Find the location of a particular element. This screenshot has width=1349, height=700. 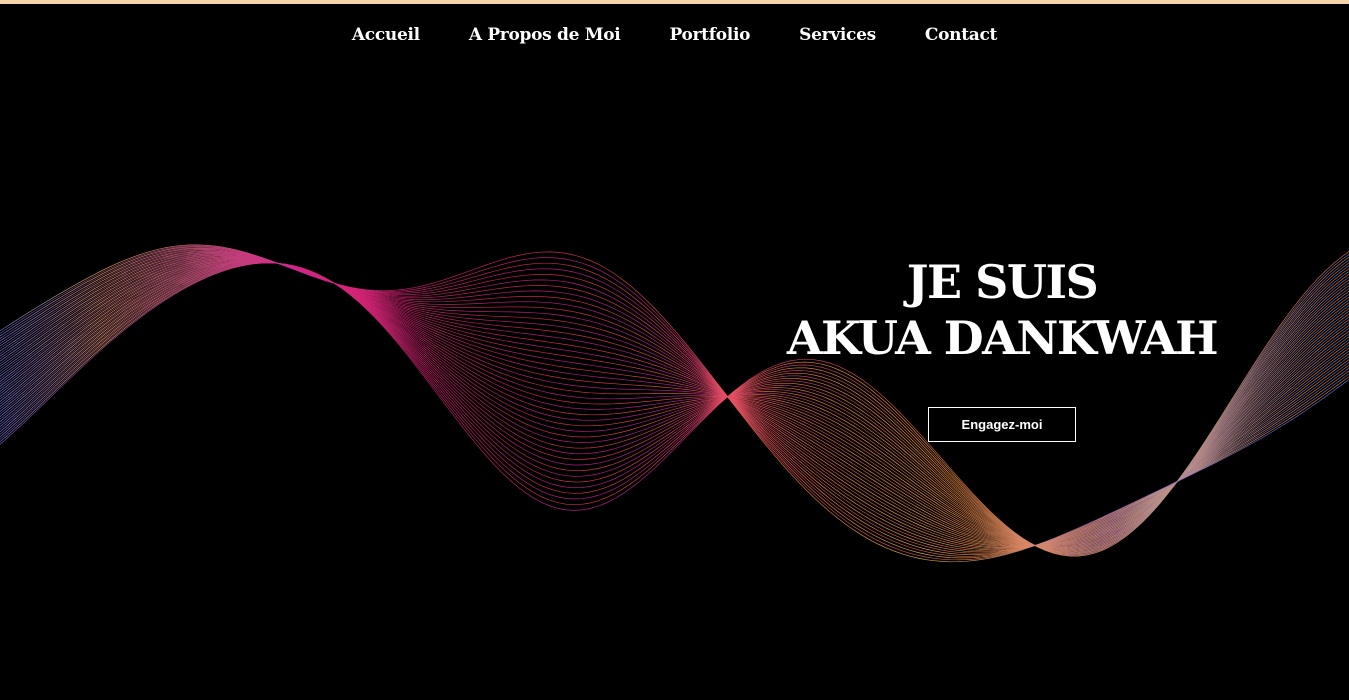

hero-heading-name: AKUA DANKWAH is located at coordinates (1002, 338).